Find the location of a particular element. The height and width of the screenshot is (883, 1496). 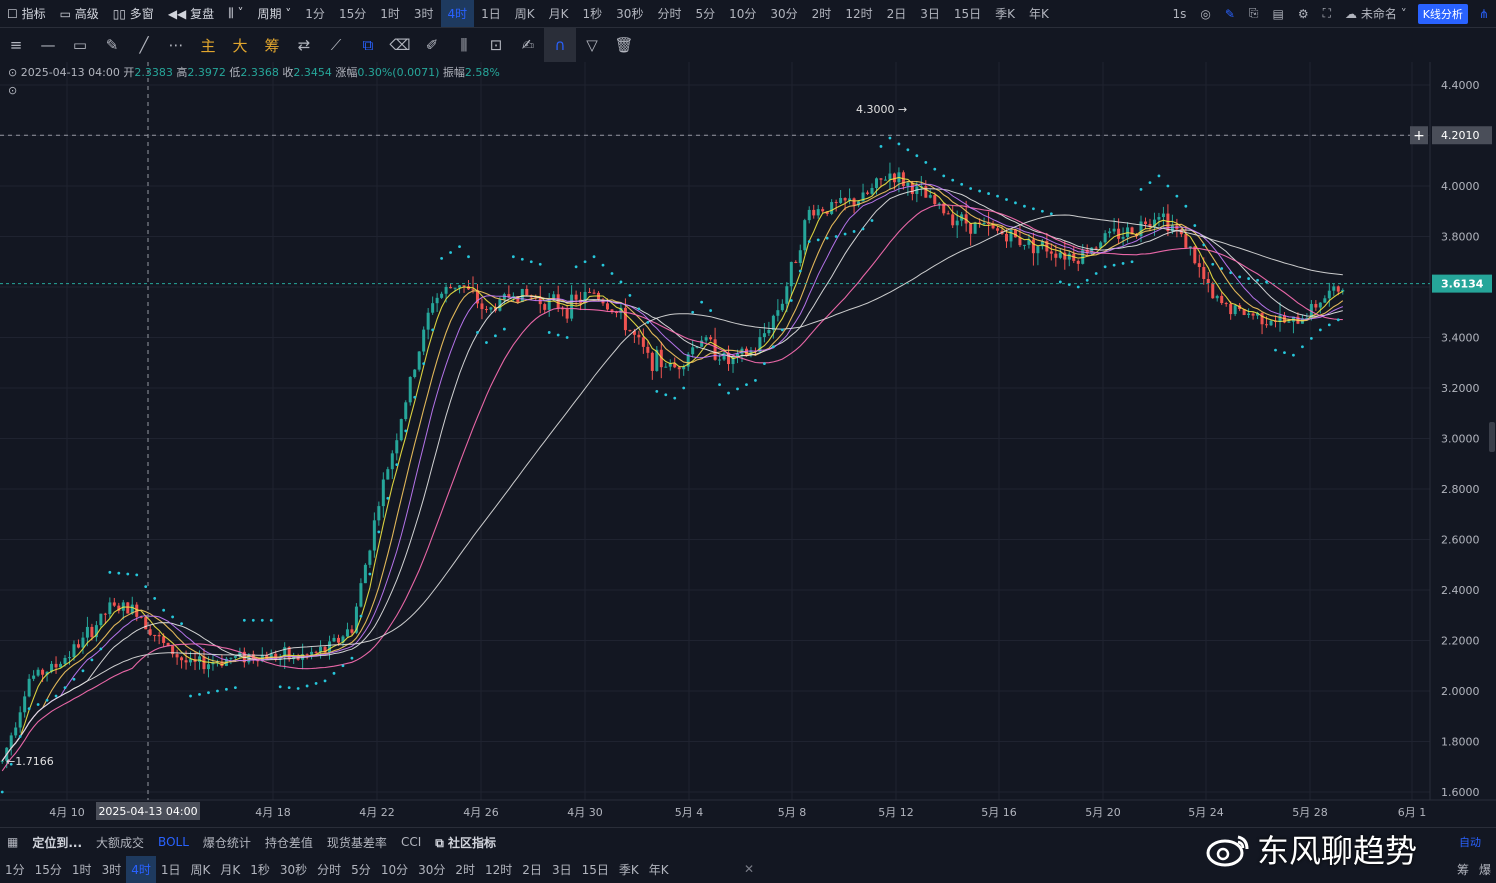

k-analysis-button: K线分析 is located at coordinates (1442, 13).